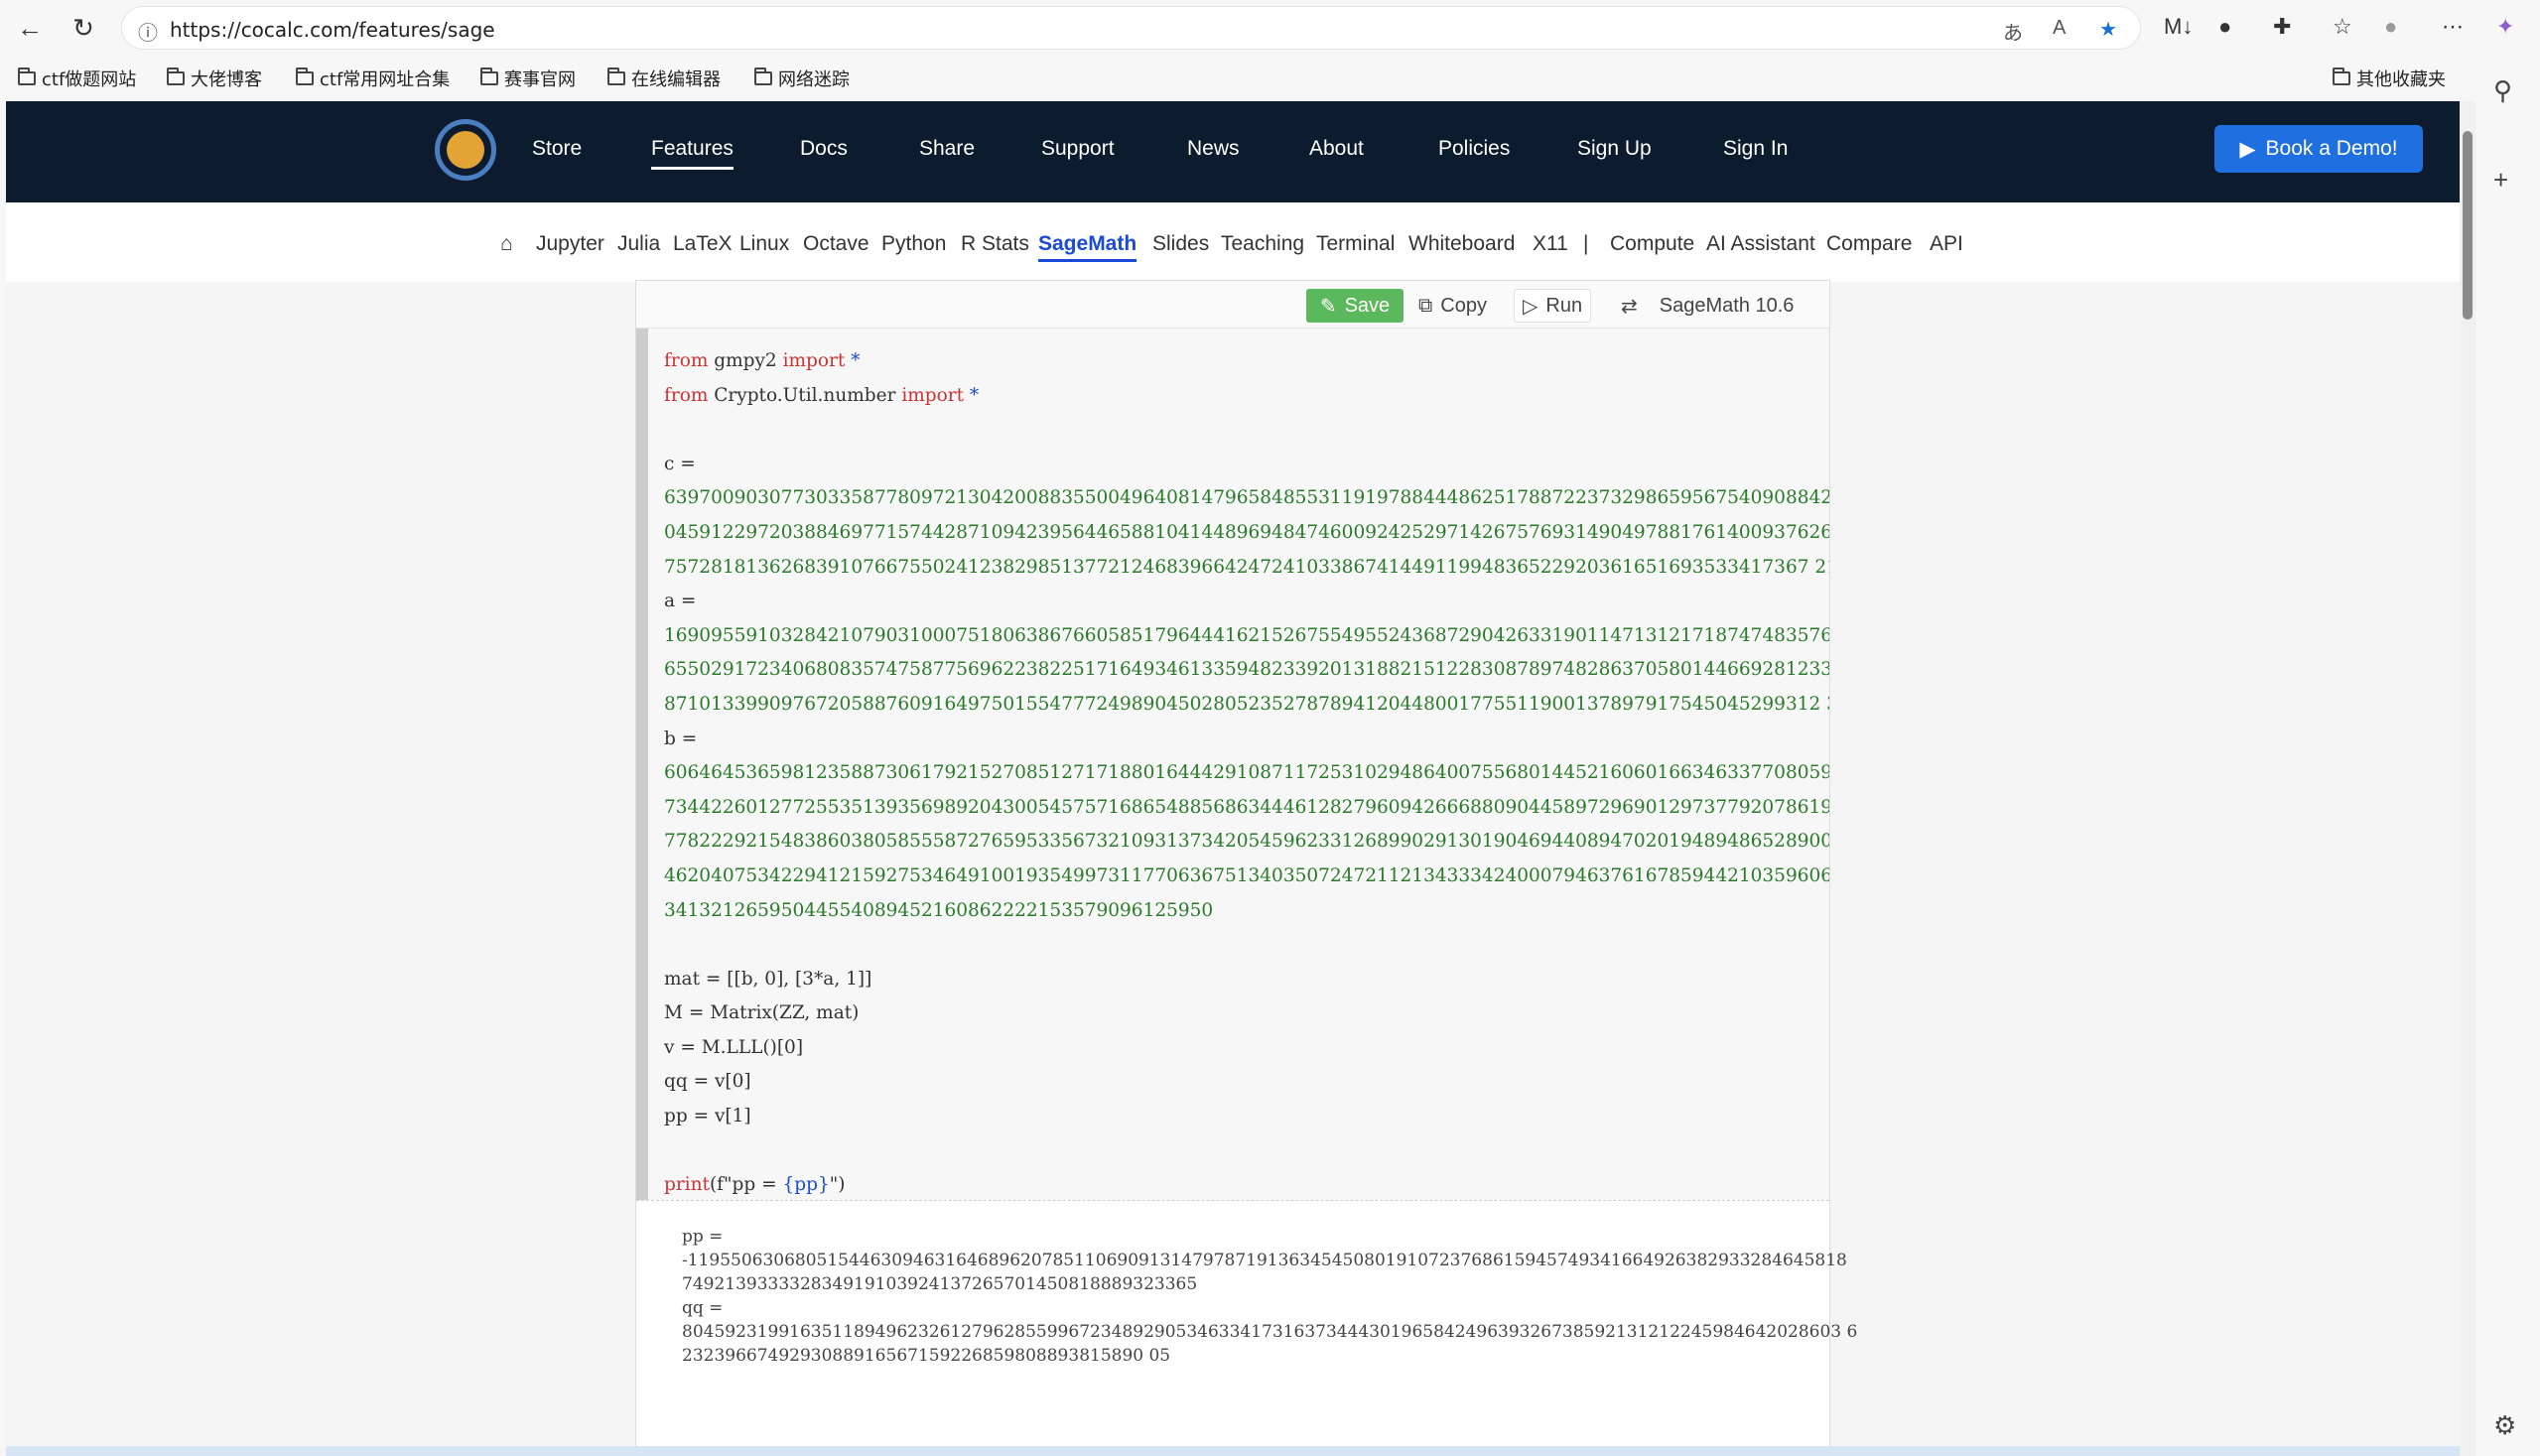 The image size is (2540, 1456). Describe the element at coordinates (506, 244) in the screenshot. I see `home-icon: ⌂` at that location.